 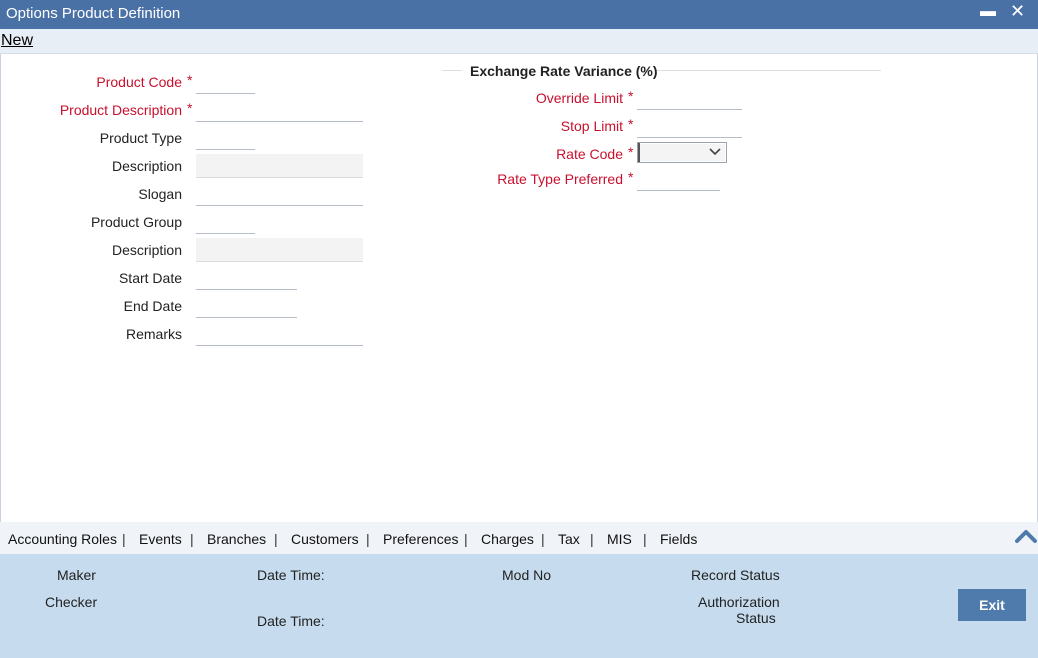 What do you see at coordinates (140, 138) in the screenshot?
I see `product-type-label: Product Type` at bounding box center [140, 138].